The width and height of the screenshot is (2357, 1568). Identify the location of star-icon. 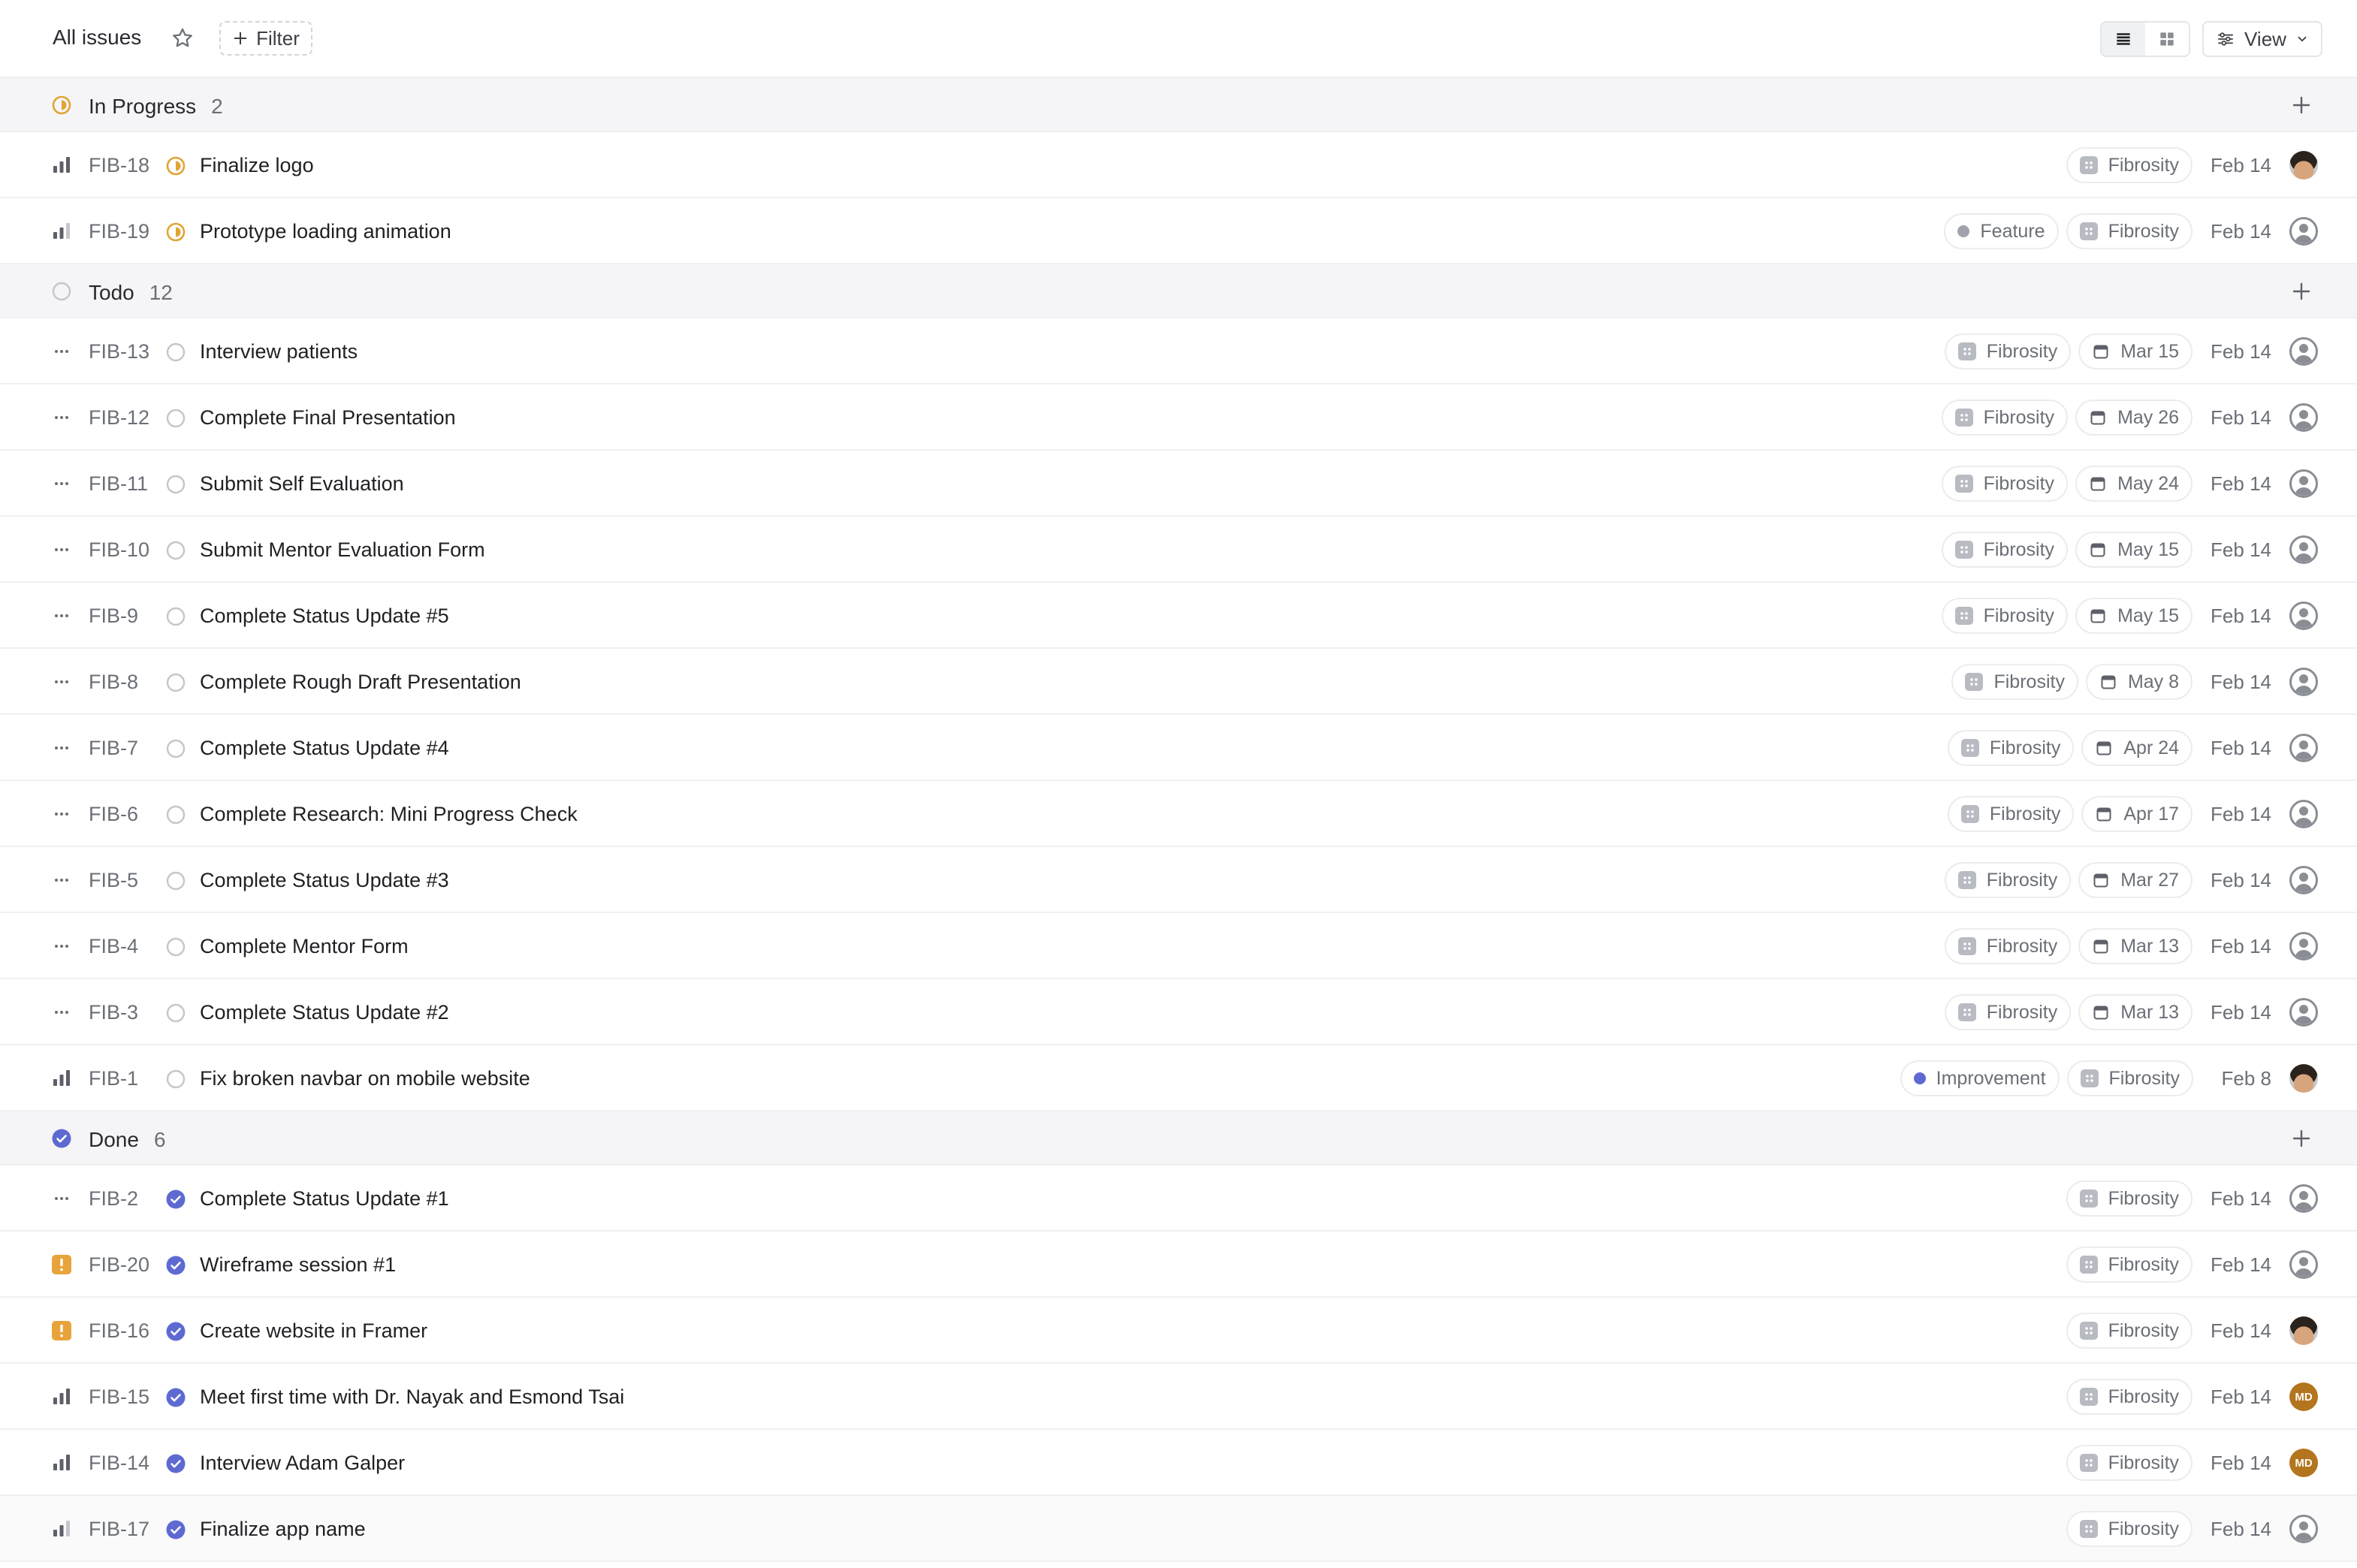
(182, 38).